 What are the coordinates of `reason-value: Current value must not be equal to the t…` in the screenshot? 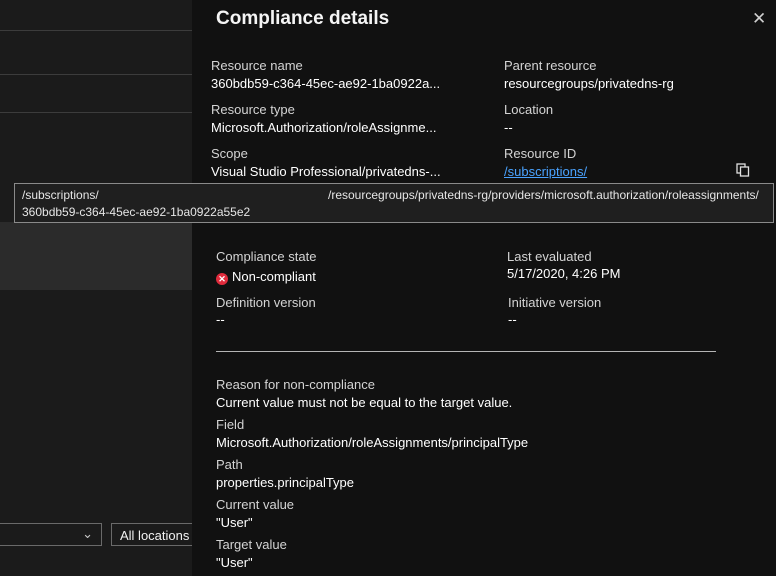 It's located at (364, 402).